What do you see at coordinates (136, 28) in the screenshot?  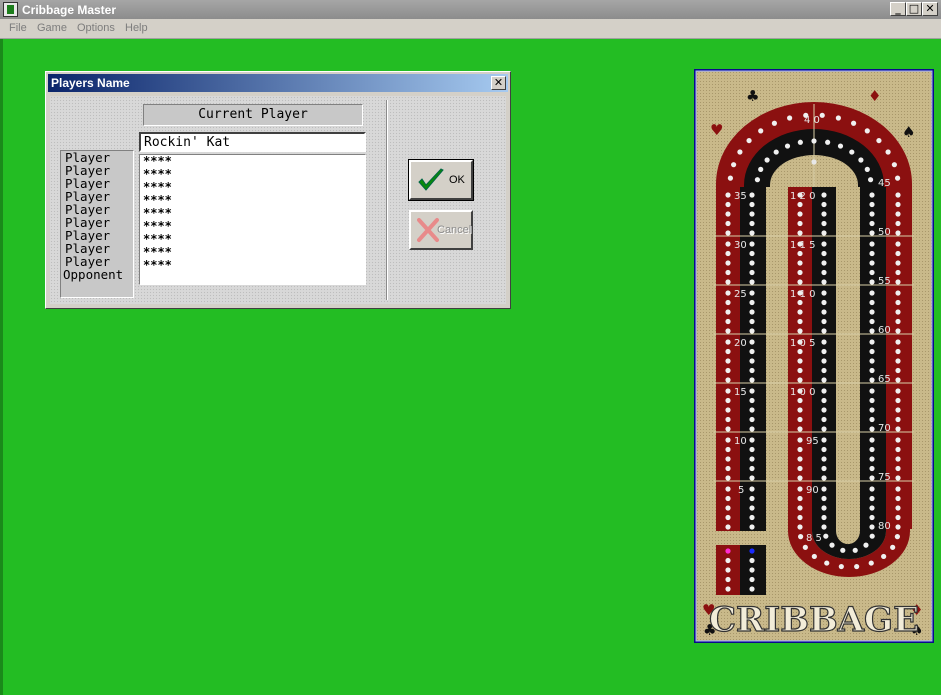 I see `menu-help: Help` at bounding box center [136, 28].